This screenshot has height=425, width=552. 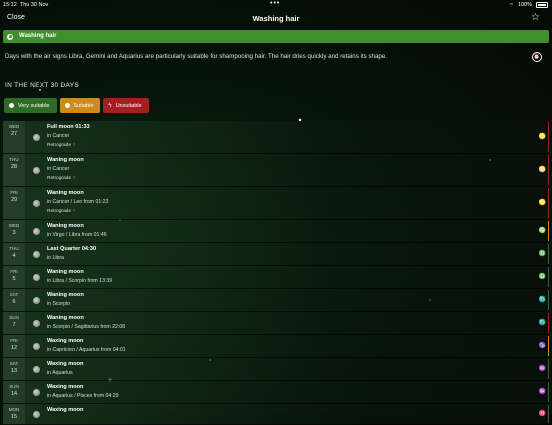 I want to click on day-row: SAT 6 Waning moon in Scorpio ♏, so click(x=276, y=300).